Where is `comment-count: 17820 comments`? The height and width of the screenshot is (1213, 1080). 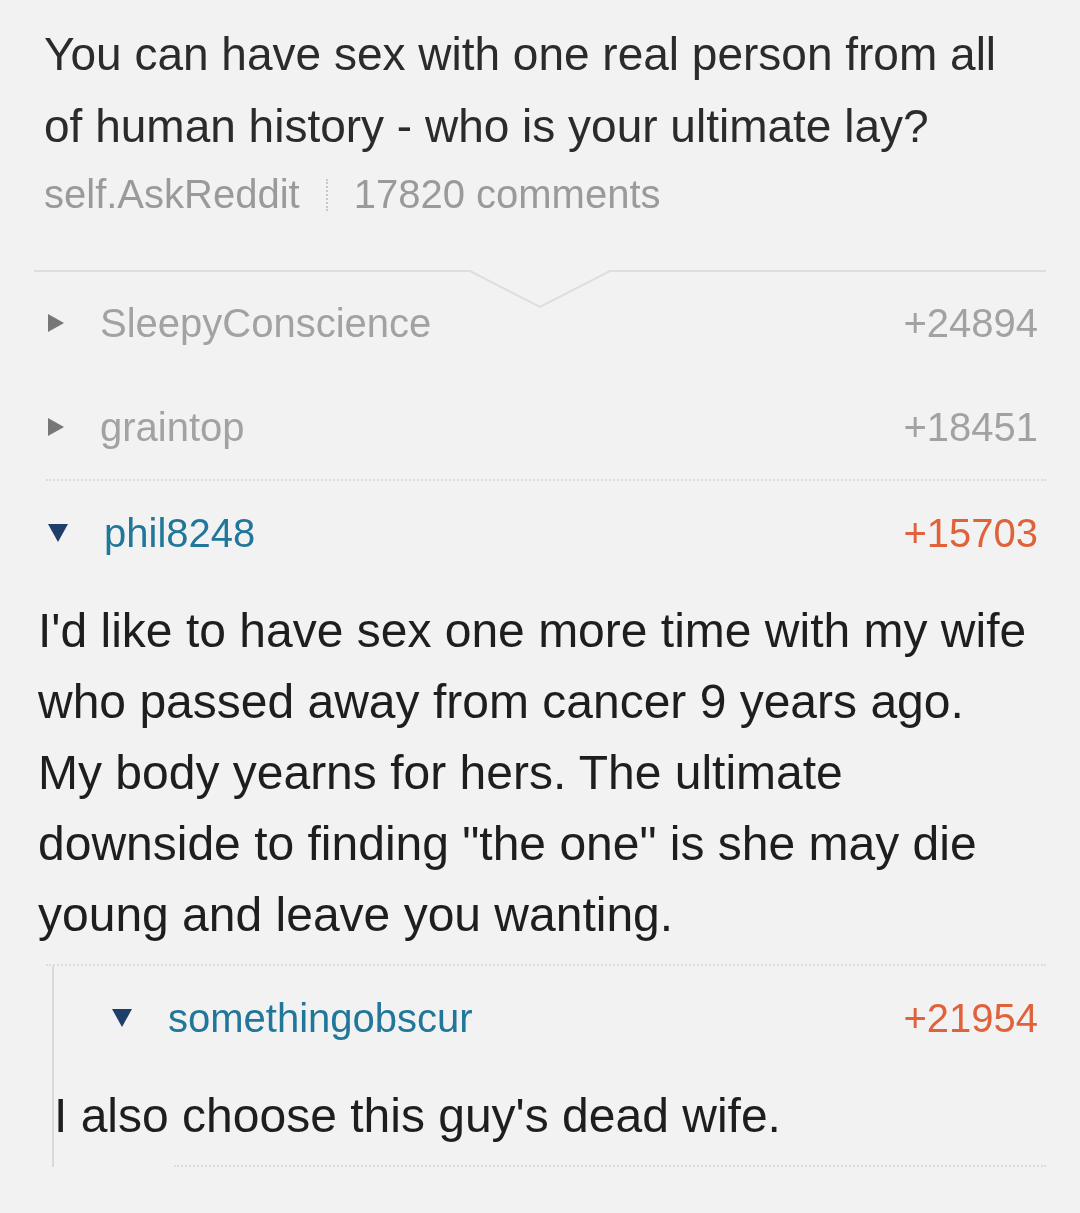 comment-count: 17820 comments is located at coordinates (507, 194).